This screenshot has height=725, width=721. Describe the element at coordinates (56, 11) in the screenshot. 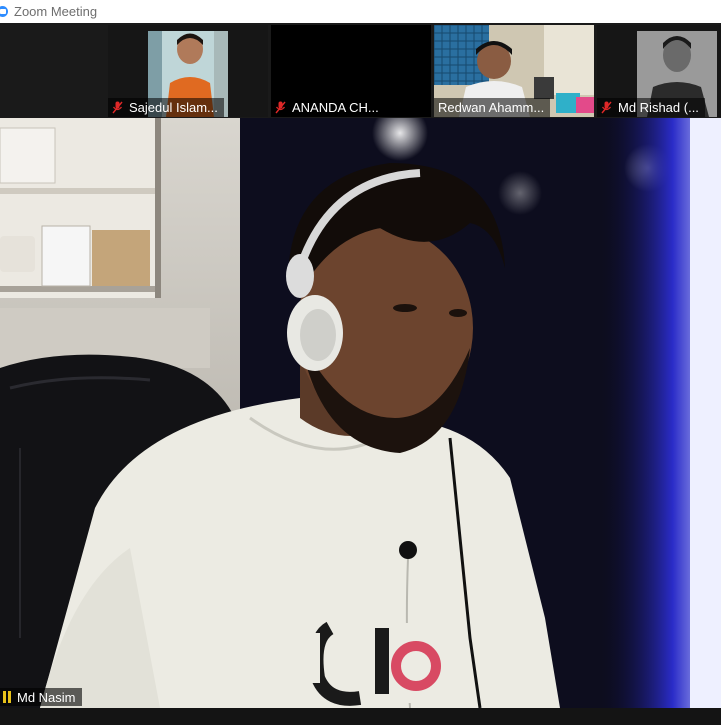

I see `window-title: Zoom Meeting` at that location.